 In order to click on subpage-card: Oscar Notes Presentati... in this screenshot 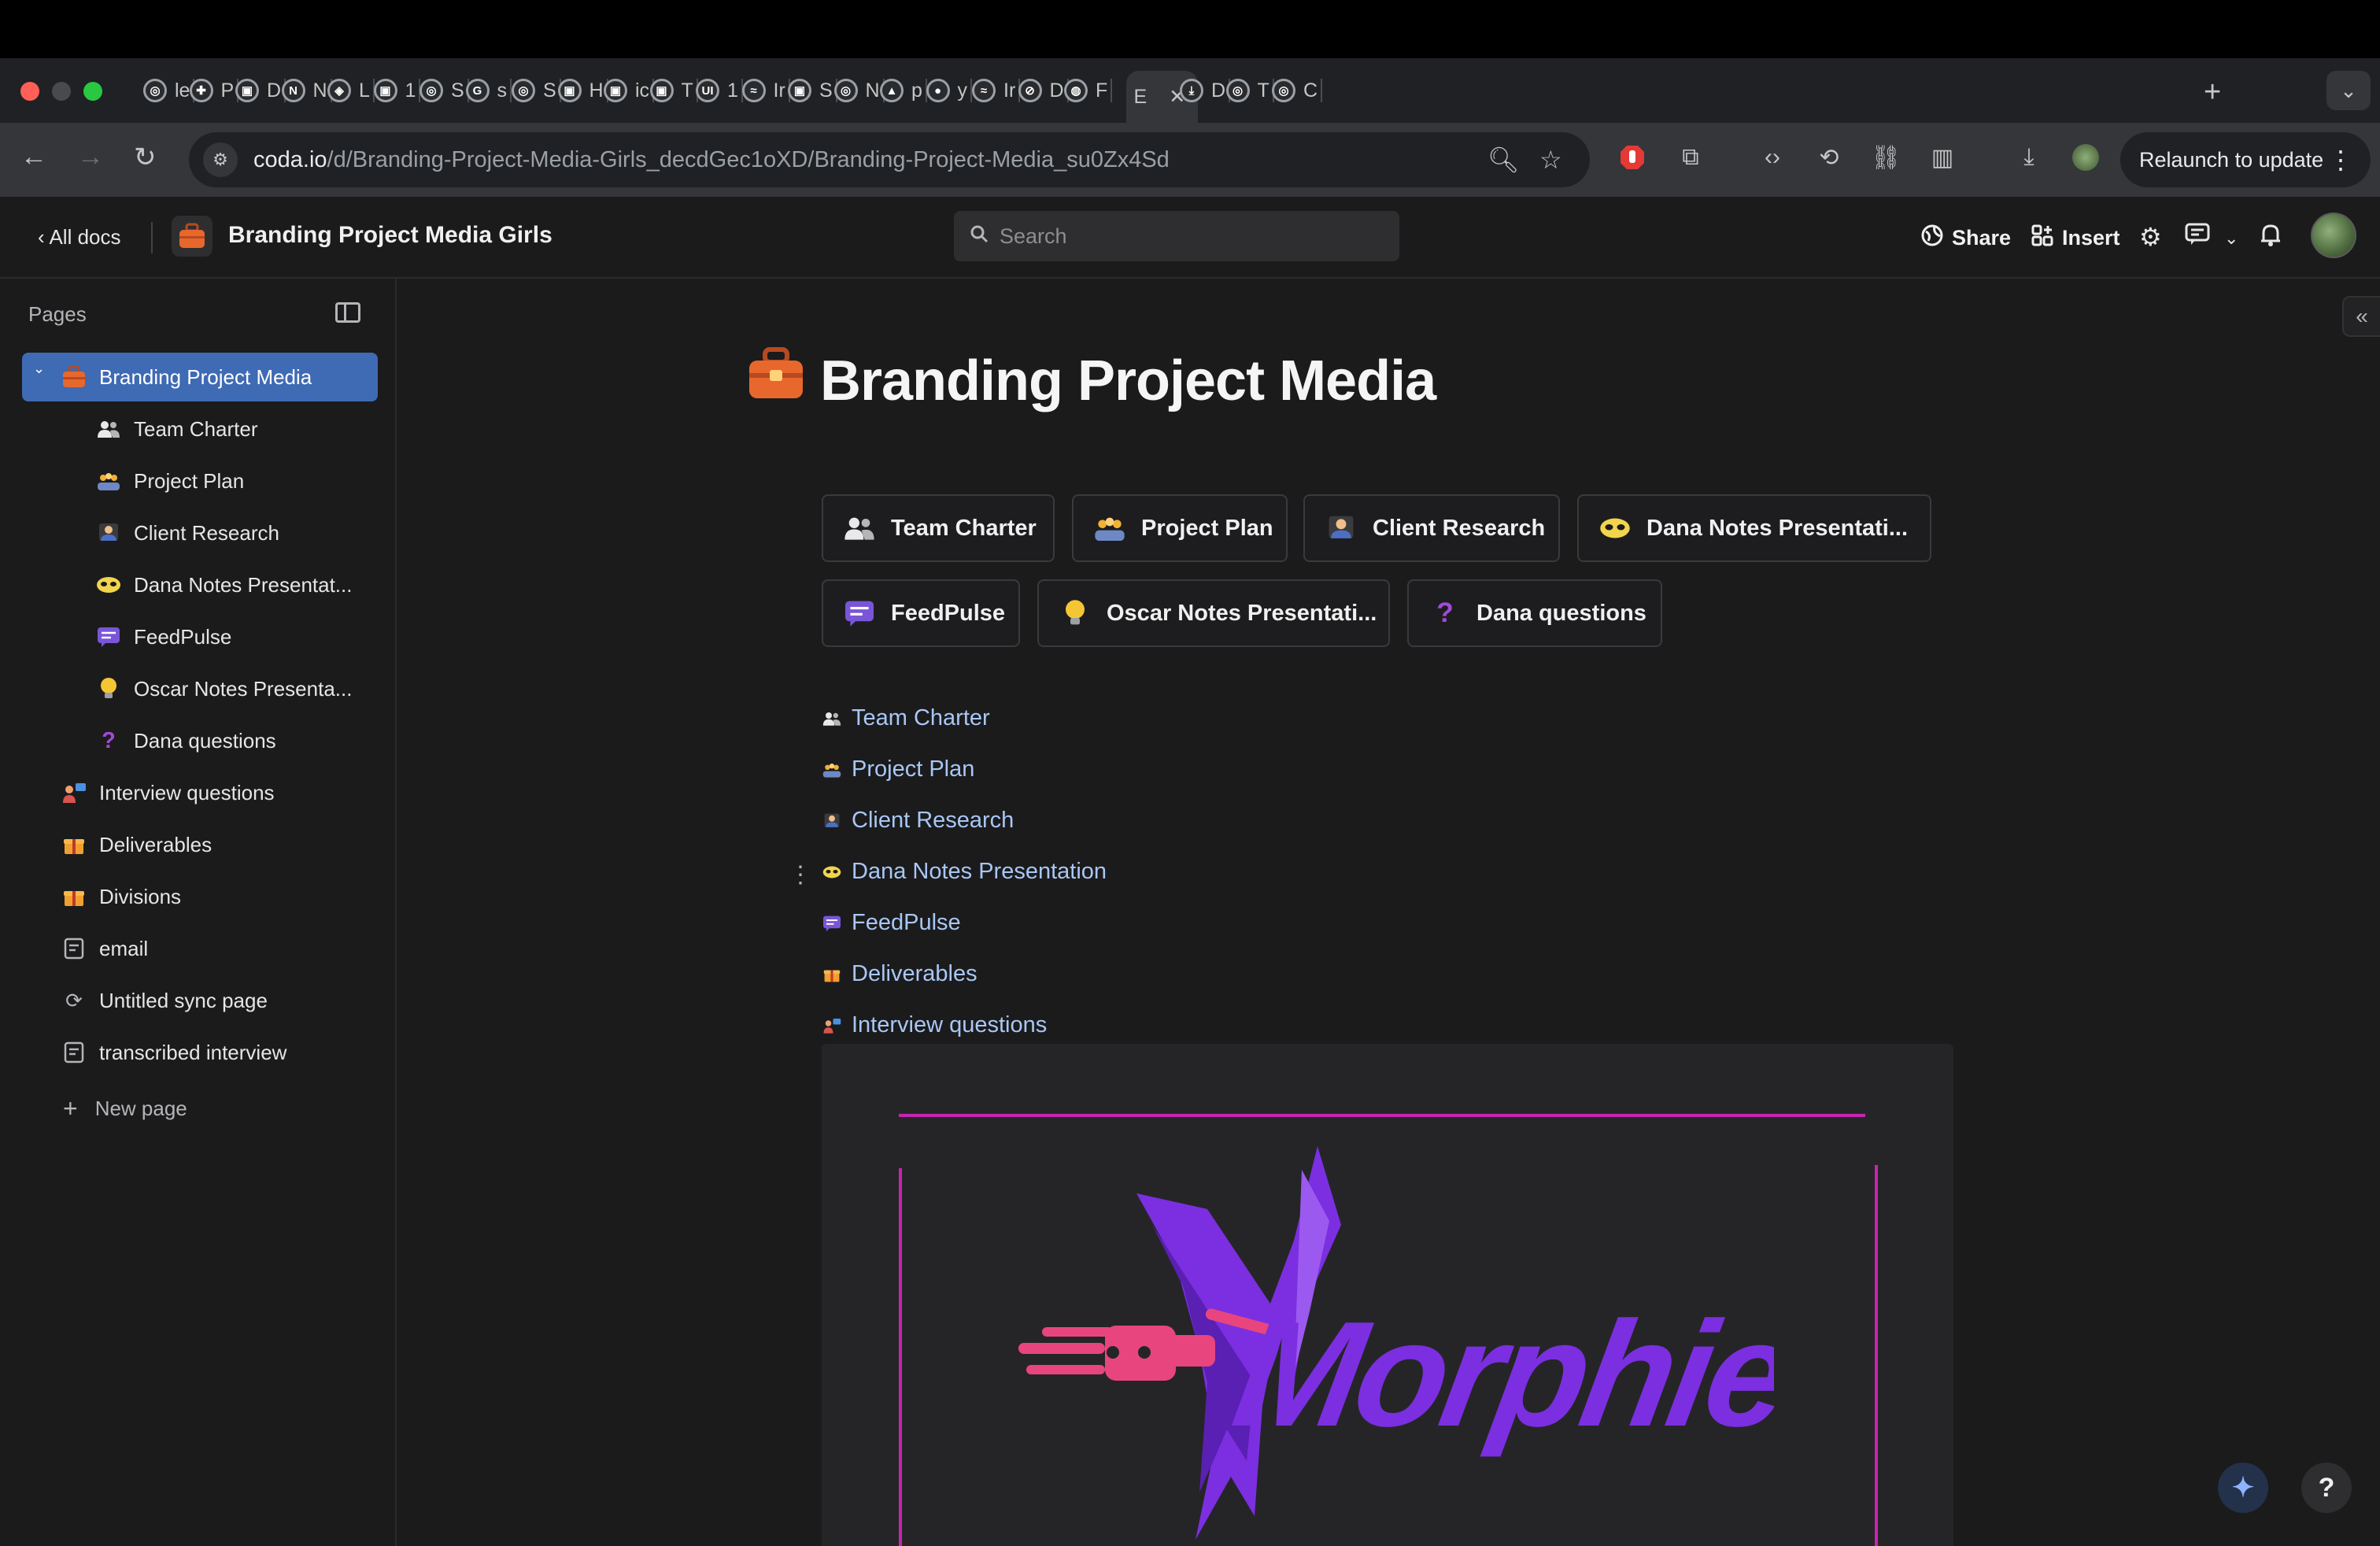, I will do `click(1213, 613)`.